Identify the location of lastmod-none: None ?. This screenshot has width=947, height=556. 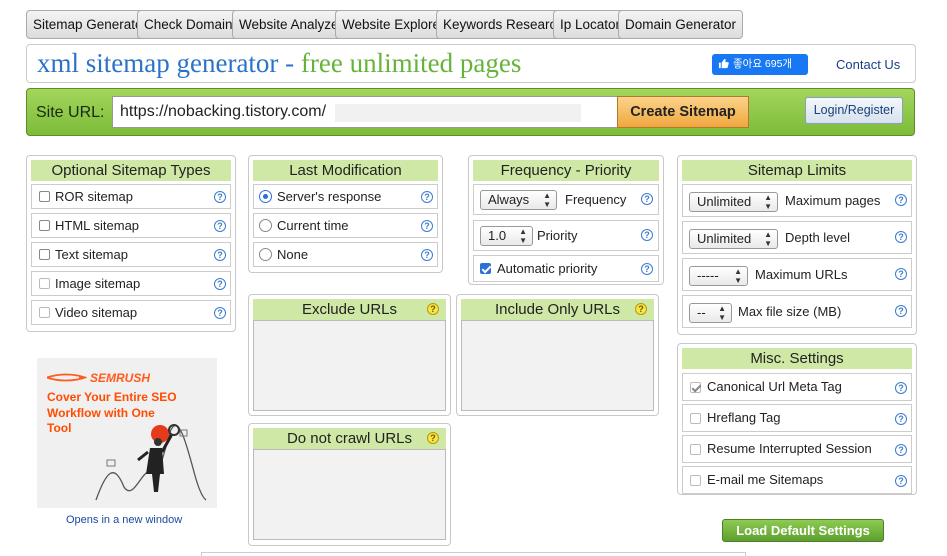
(345, 254).